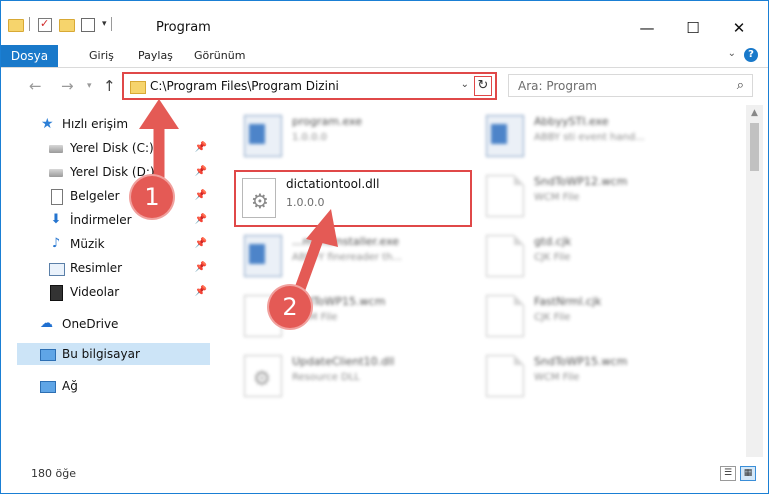  Describe the element at coordinates (106, 244) in the screenshot. I see `nav-item-music: ♪ Müzik 📌` at that location.